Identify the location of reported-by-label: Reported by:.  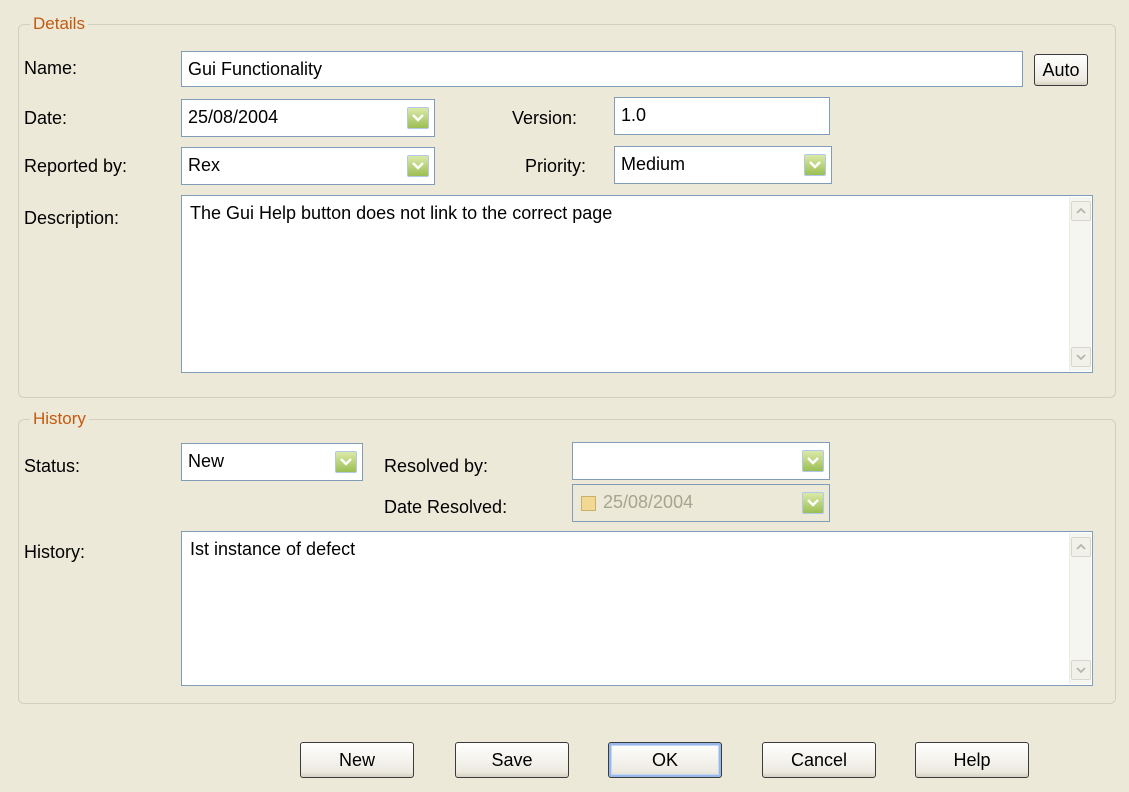
(76, 166).